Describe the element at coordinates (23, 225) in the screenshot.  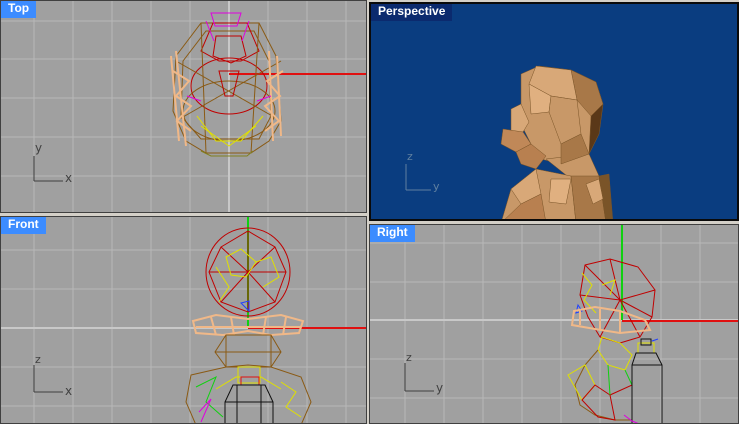
I see `viewport-title-front: Front` at that location.